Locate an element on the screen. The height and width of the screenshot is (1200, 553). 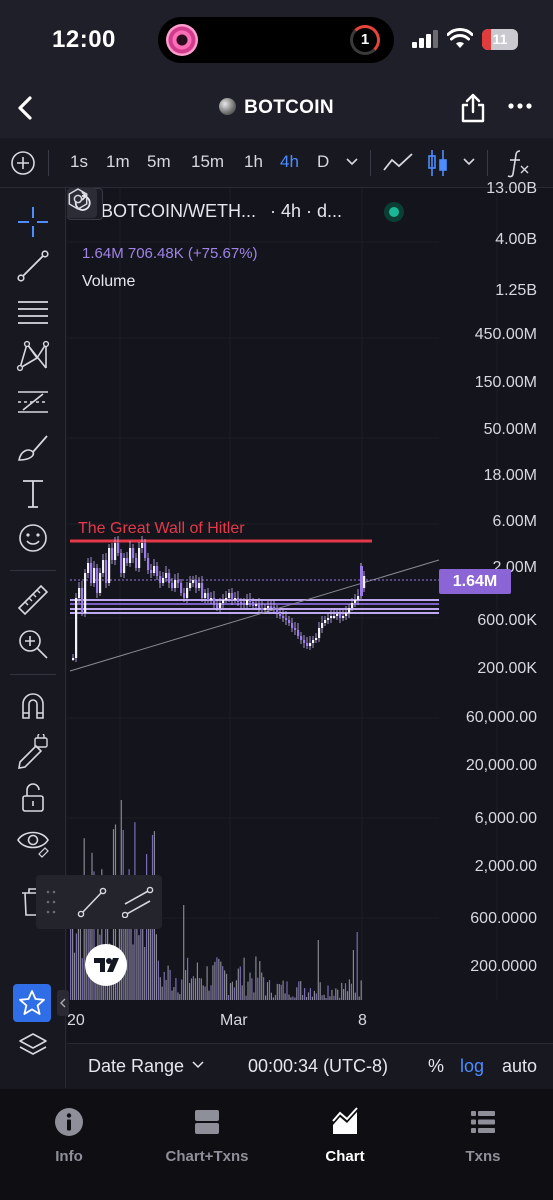
layers-icon is located at coordinates (33, 1046).